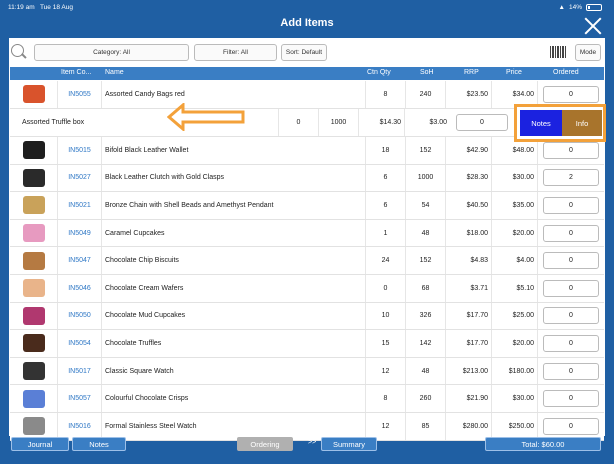 The image size is (614, 464). I want to click on quantity-input: 2, so click(571, 178).